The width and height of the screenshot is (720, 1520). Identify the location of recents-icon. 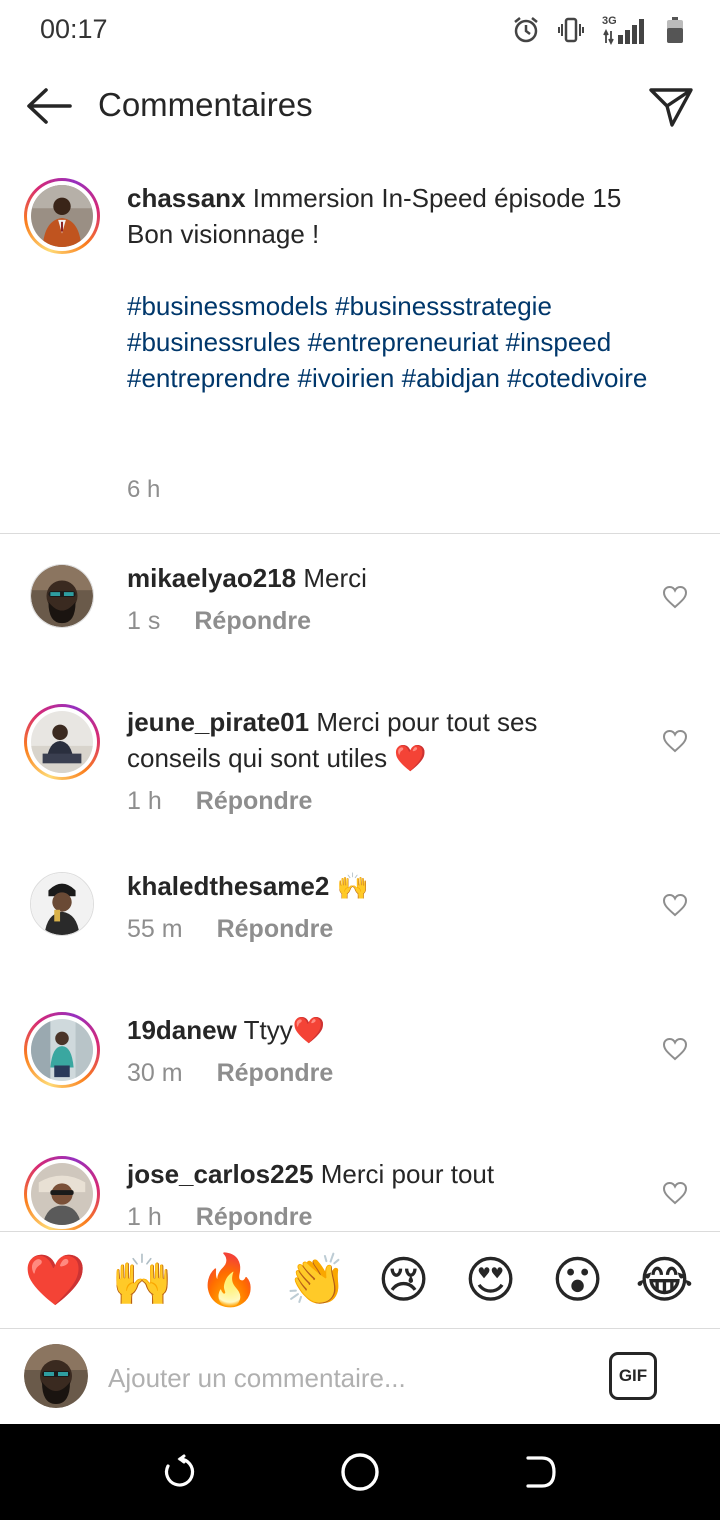
(179, 1470).